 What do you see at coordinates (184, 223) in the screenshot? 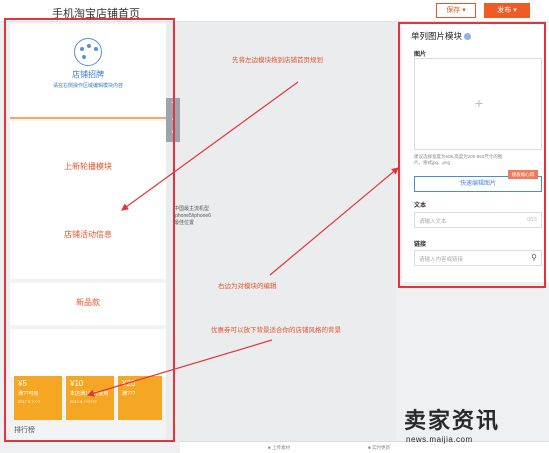
I see `device-note-line: 最佳位置` at bounding box center [184, 223].